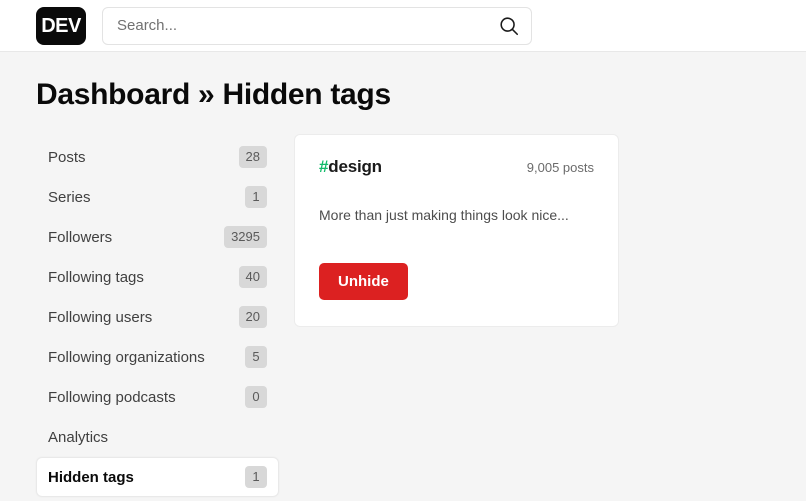 This screenshot has height=501, width=806. I want to click on sidebar-item-count-badge: 0, so click(256, 397).